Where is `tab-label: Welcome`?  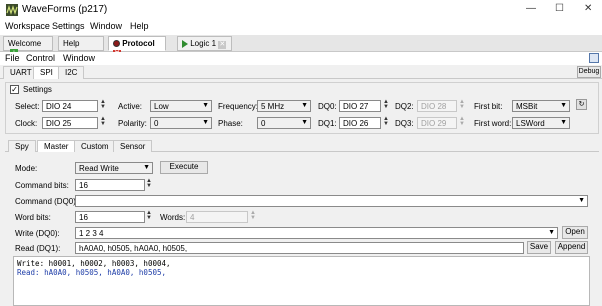
tab-label: Welcome is located at coordinates (25, 43).